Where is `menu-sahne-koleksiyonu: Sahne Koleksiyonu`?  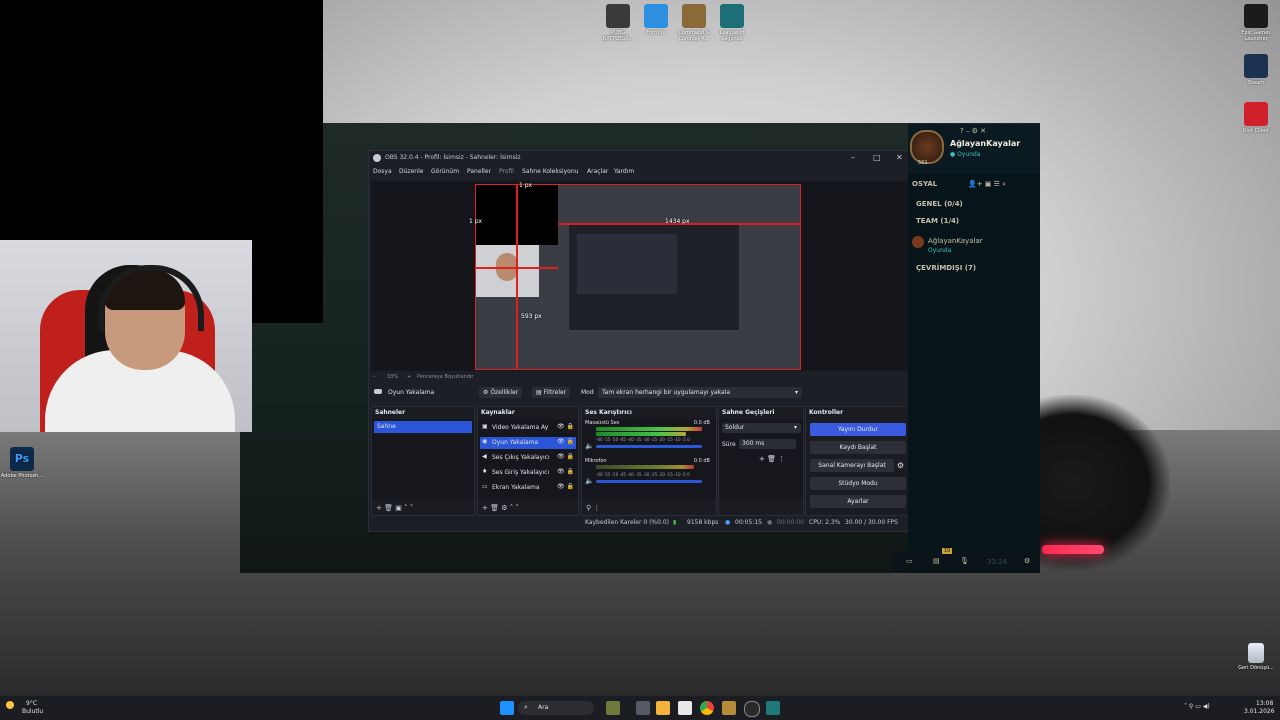 menu-sahne-koleksiyonu: Sahne Koleksiyonu is located at coordinates (550, 171).